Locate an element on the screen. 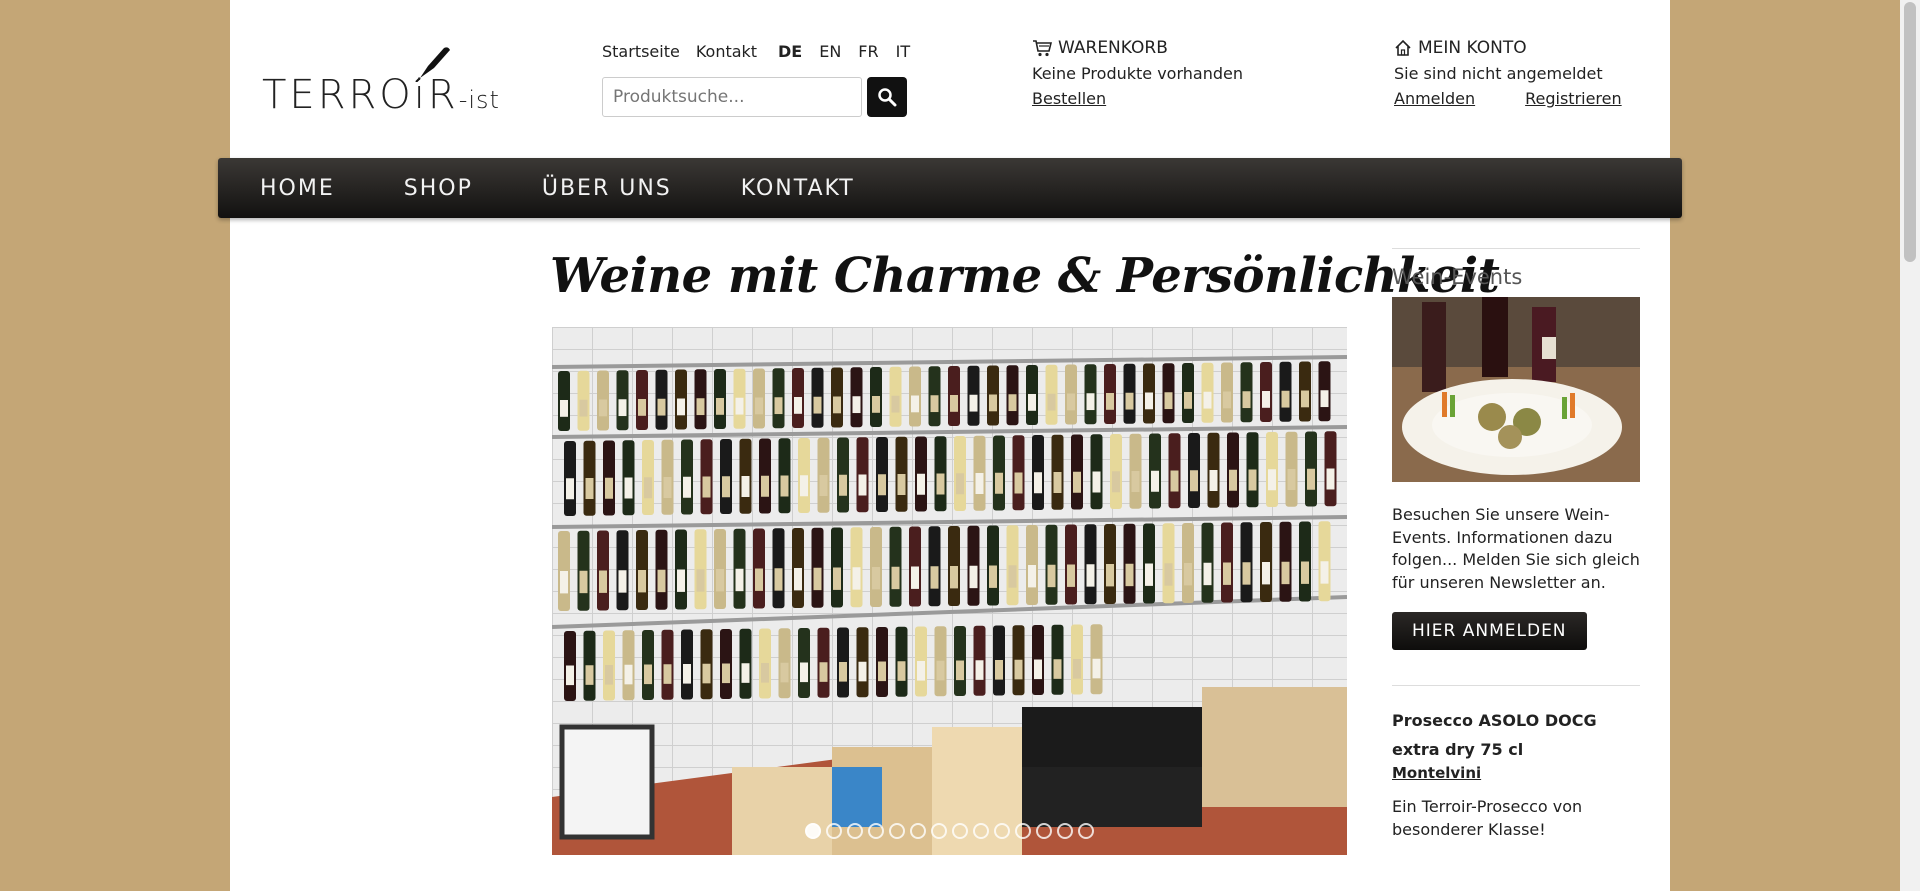 This screenshot has height=891, width=1920. slider-dots is located at coordinates (949, 831).